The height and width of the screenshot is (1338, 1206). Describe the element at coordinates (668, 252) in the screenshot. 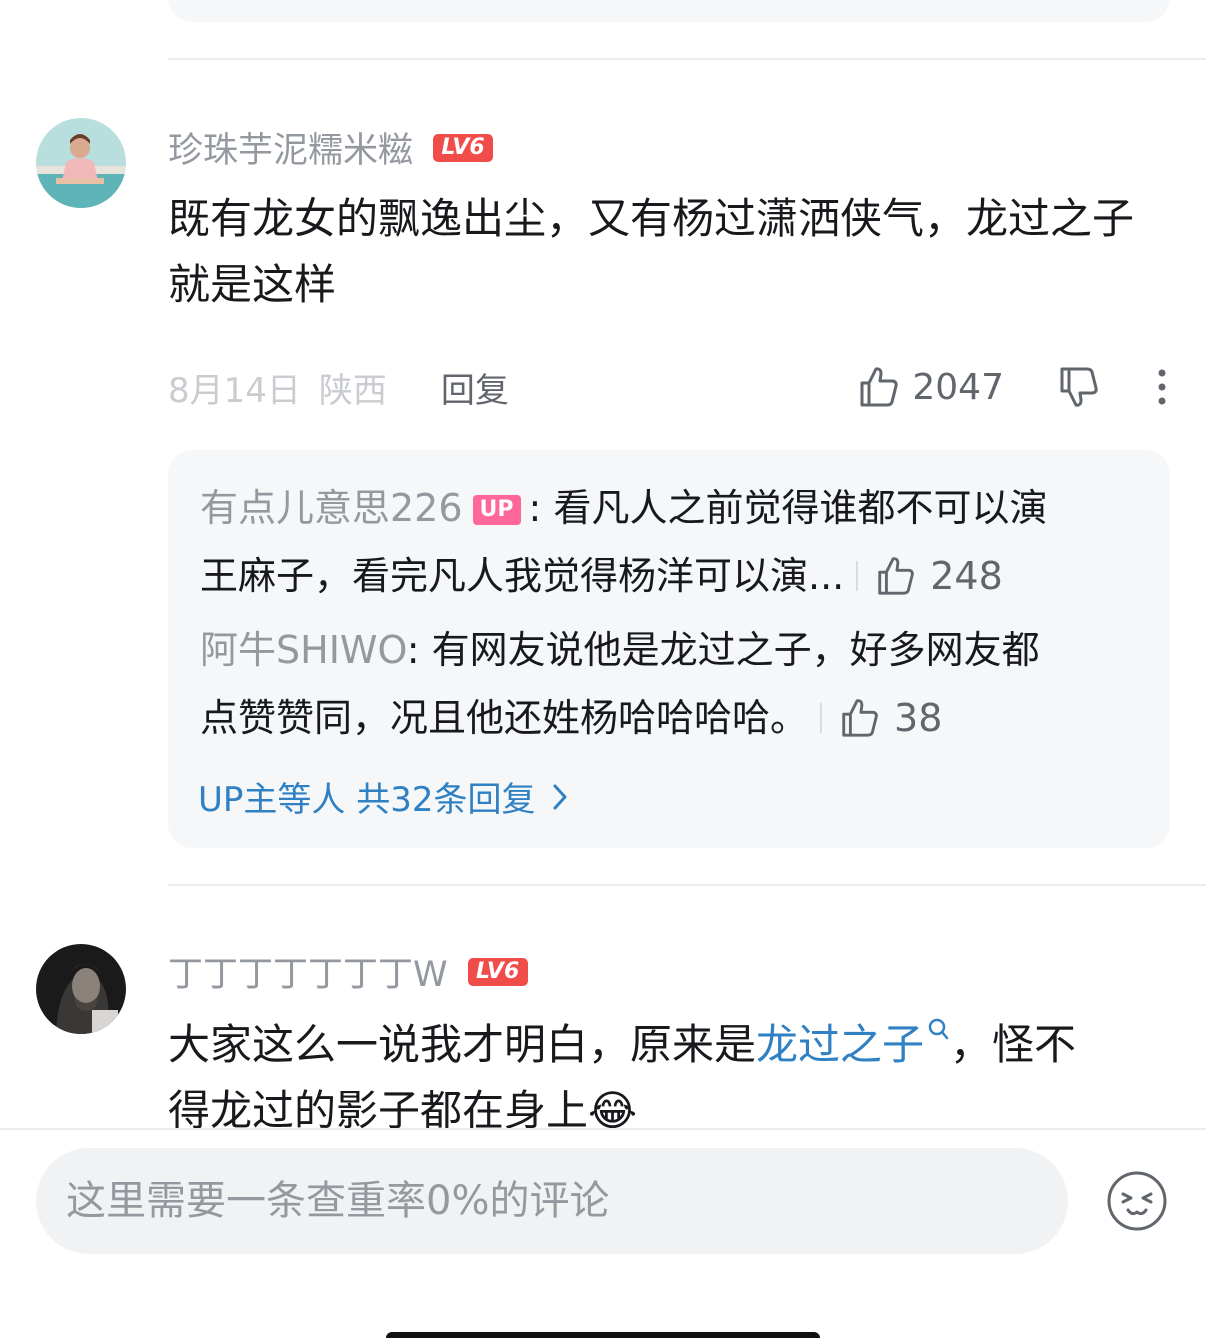

I see `comment-content: 既有龙女的飘逸出尘，又有杨过潇洒侠气，龙过之子就是这样` at that location.